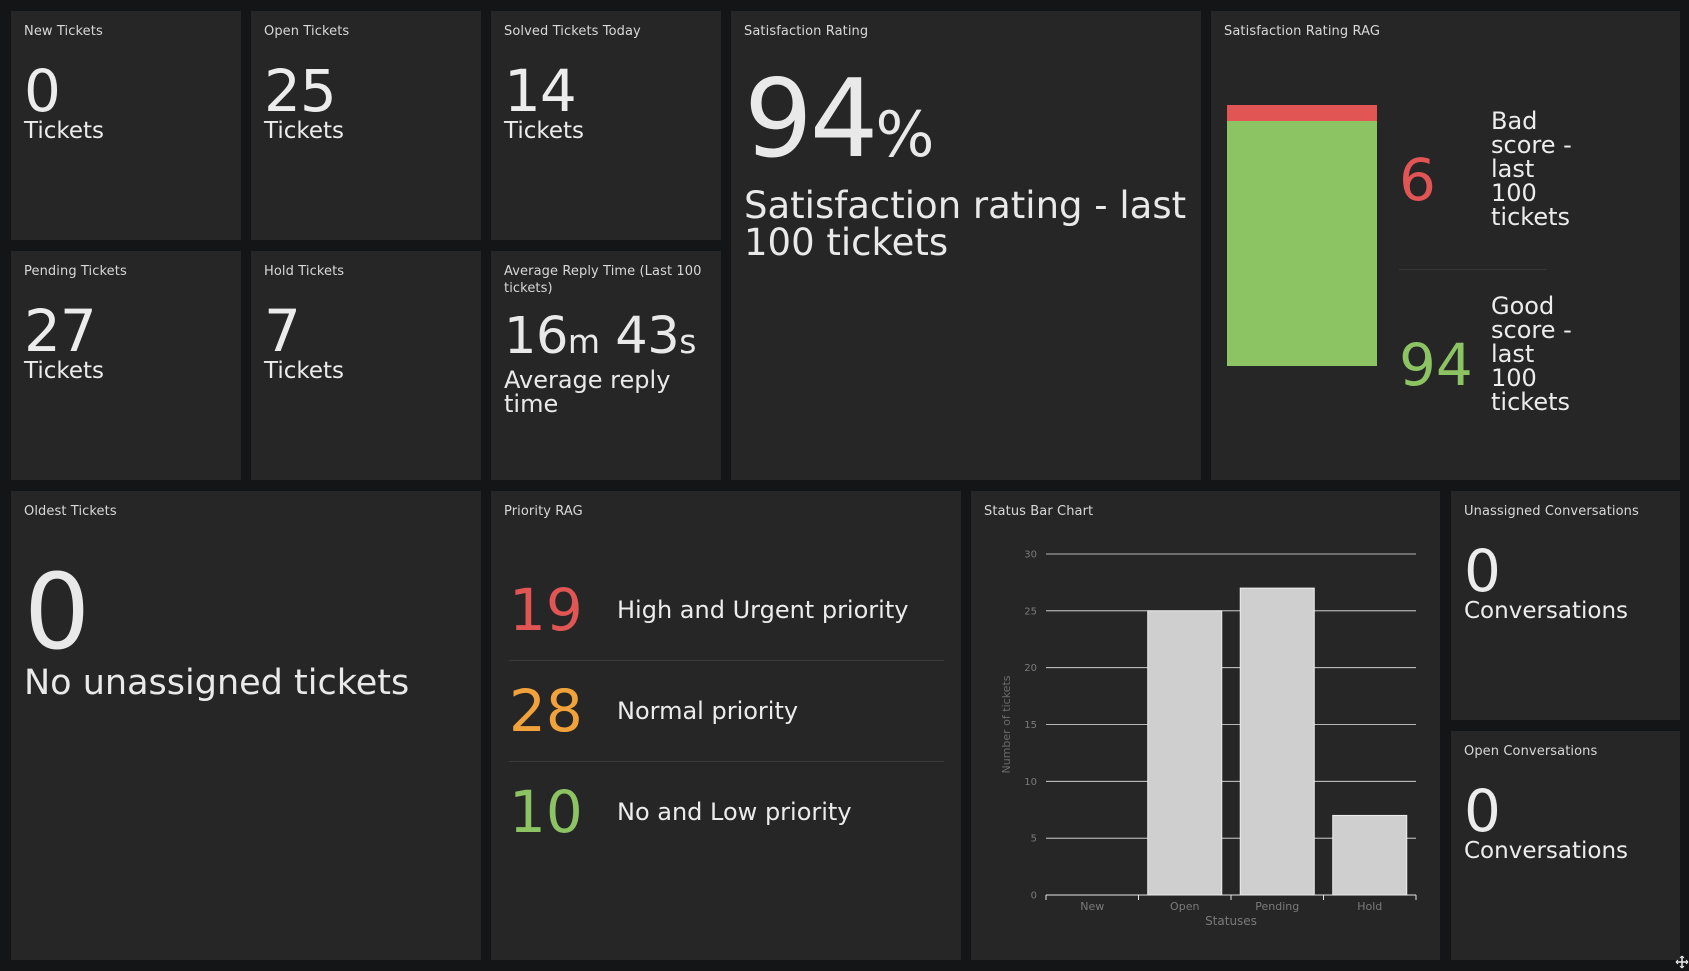 The height and width of the screenshot is (971, 1689). Describe the element at coordinates (1302, 235) in the screenshot. I see `satisfaction-rag-bar` at that location.